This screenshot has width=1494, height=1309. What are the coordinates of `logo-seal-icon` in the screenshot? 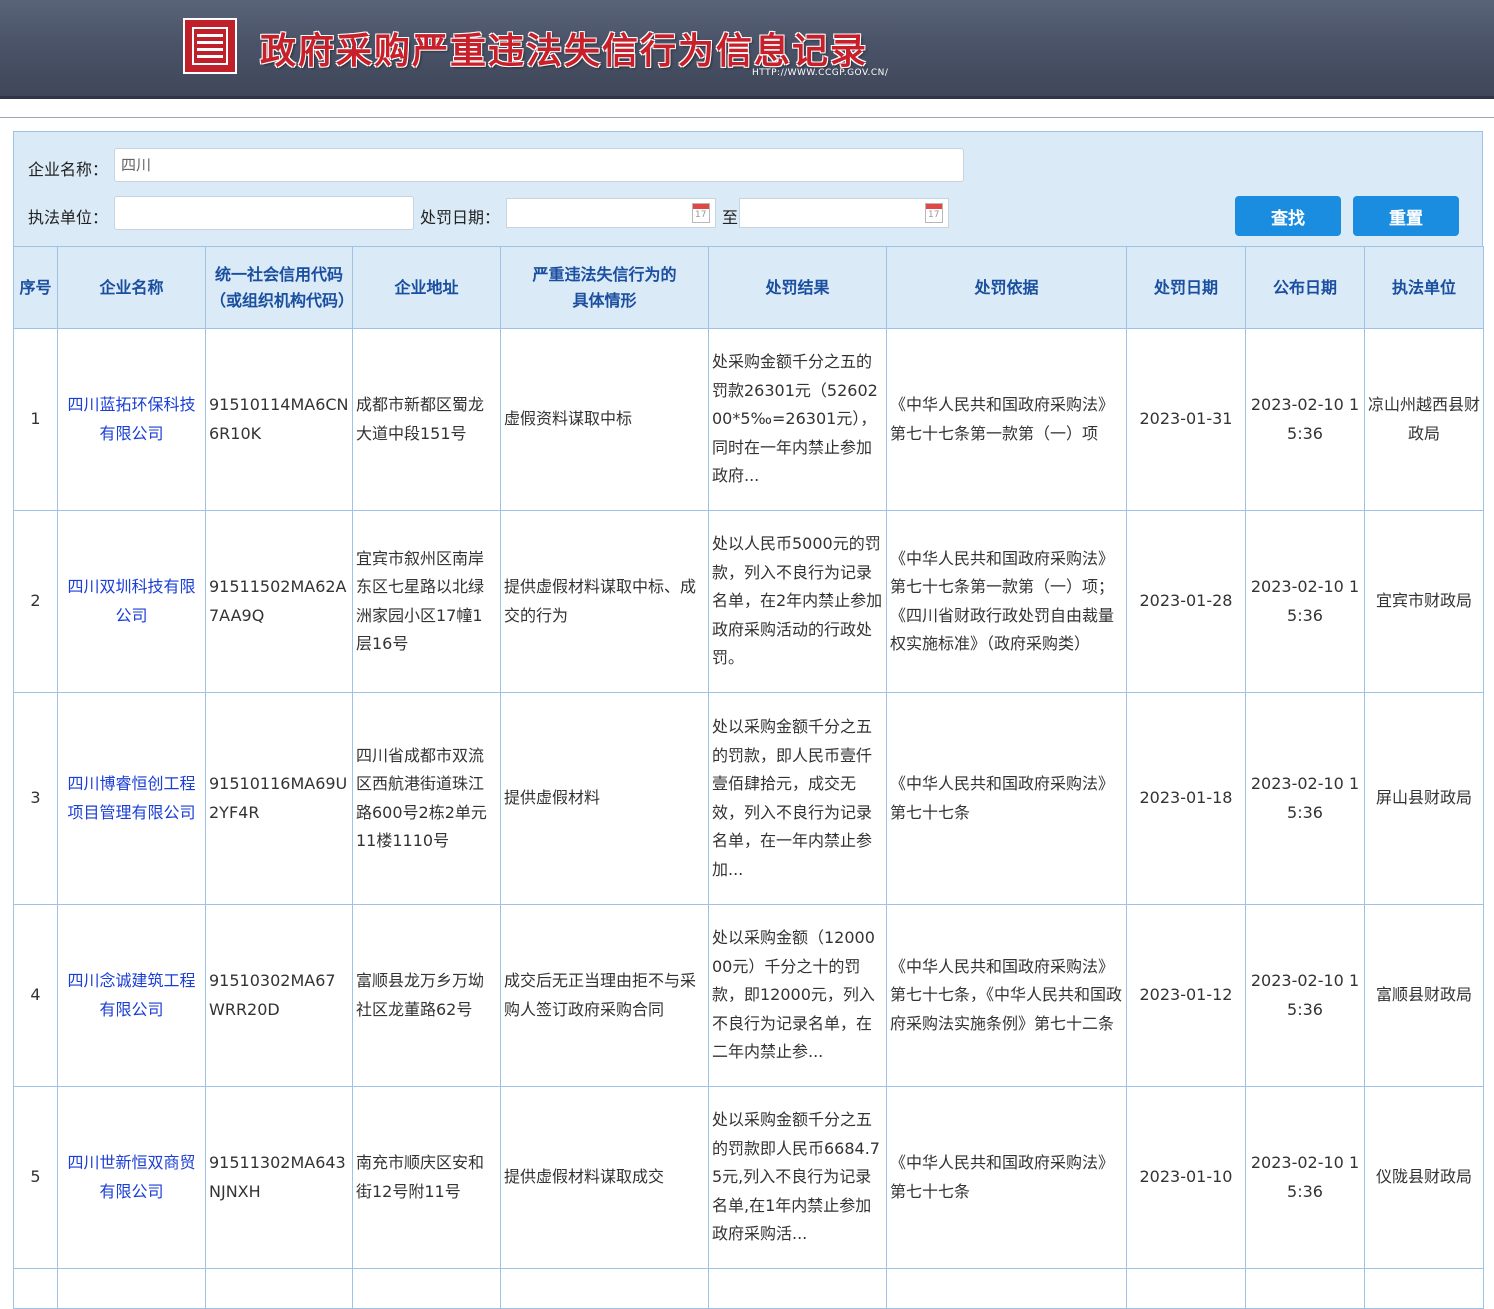 It's located at (210, 46).